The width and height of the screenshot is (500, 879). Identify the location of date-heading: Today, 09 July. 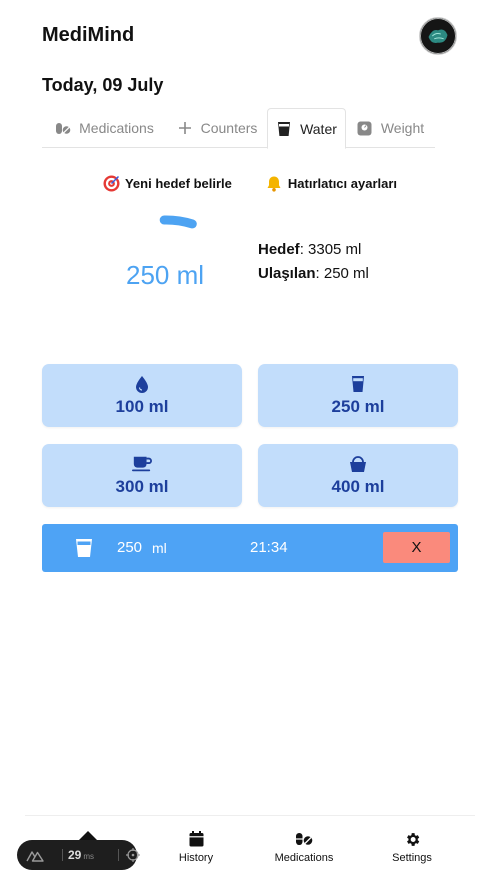
(103, 85).